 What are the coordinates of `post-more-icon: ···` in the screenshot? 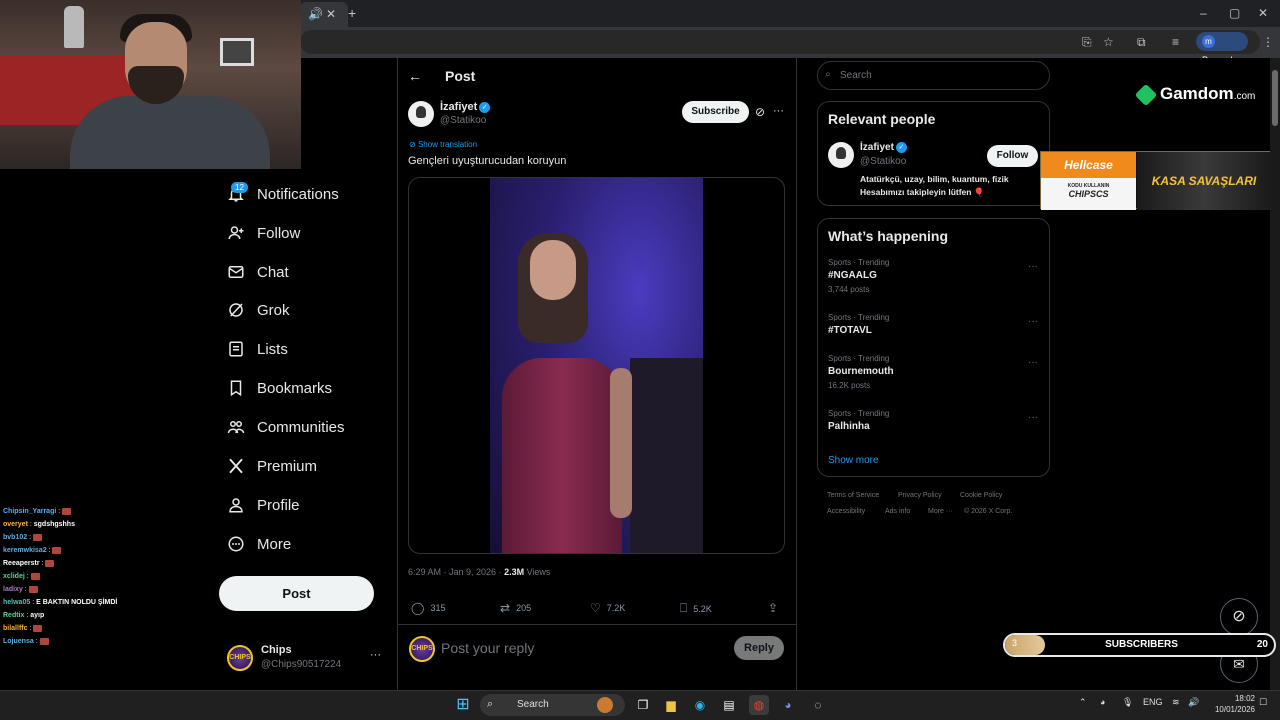 It's located at (778, 111).